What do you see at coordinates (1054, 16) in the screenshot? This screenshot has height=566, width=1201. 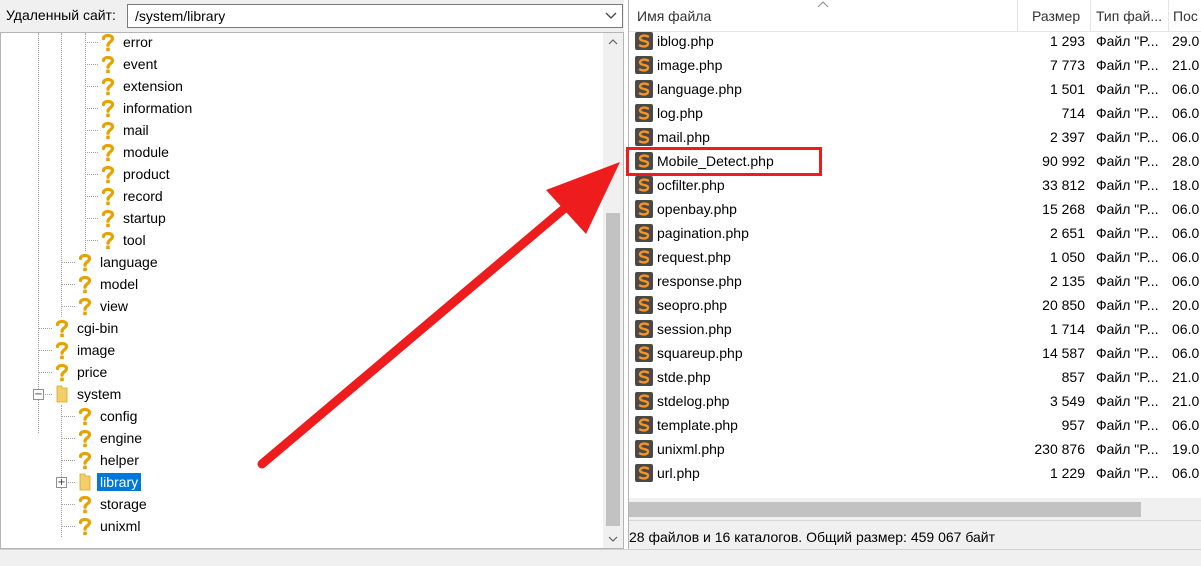 I see `column-header-size: Размер` at bounding box center [1054, 16].